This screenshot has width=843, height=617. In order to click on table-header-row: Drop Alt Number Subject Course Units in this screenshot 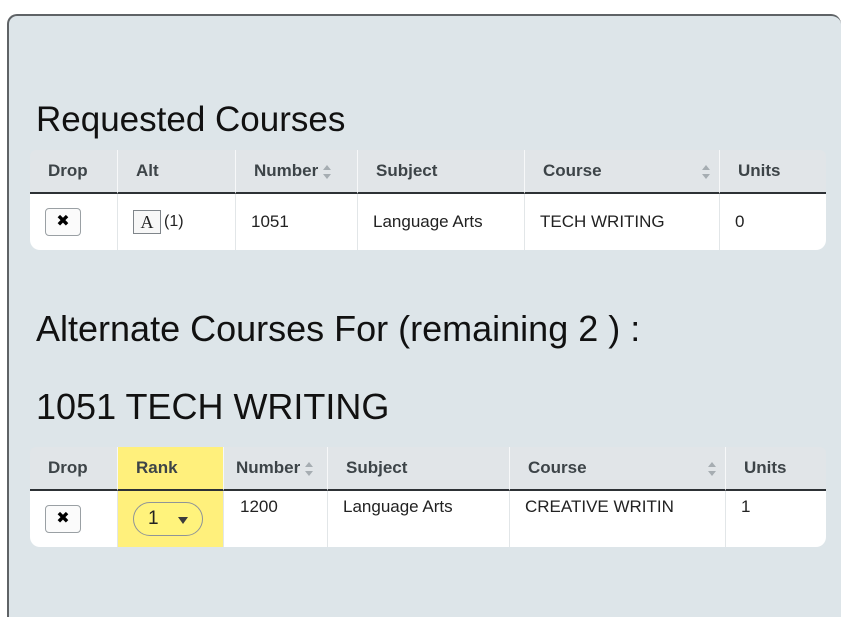, I will do `click(428, 172)`.